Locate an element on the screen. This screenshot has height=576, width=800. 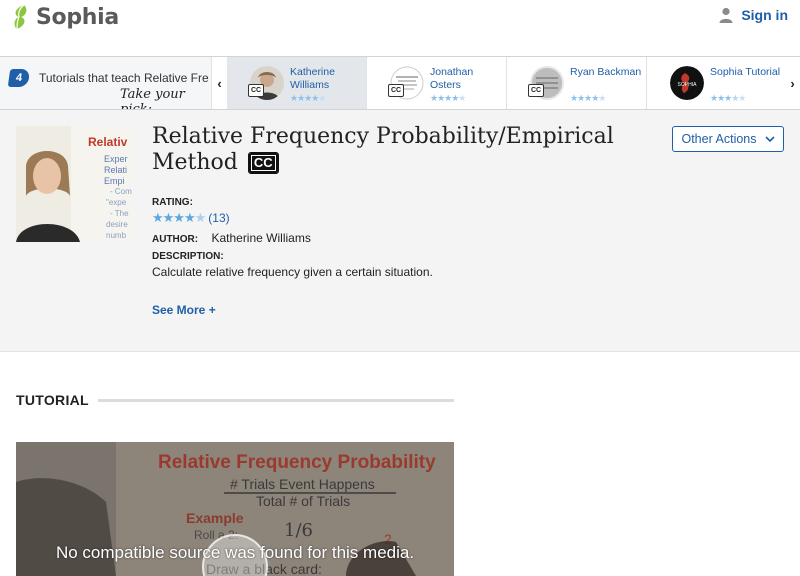
take-your-pick-text: Take your pick: is located at coordinates (152, 98).